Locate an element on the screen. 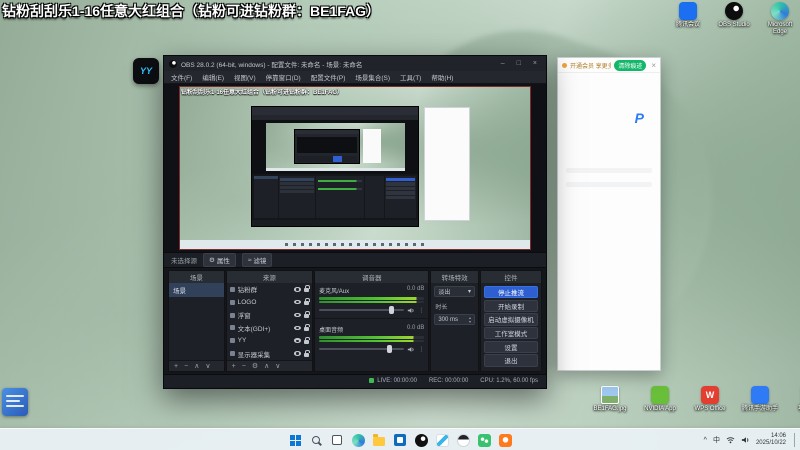 This screenshot has height=450, width=800. taskbar-app-wechat is located at coordinates (484, 440).